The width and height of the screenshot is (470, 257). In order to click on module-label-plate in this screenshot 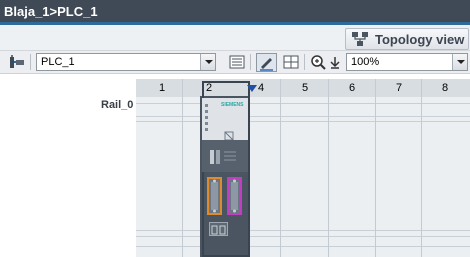, I will do `click(218, 229)`.